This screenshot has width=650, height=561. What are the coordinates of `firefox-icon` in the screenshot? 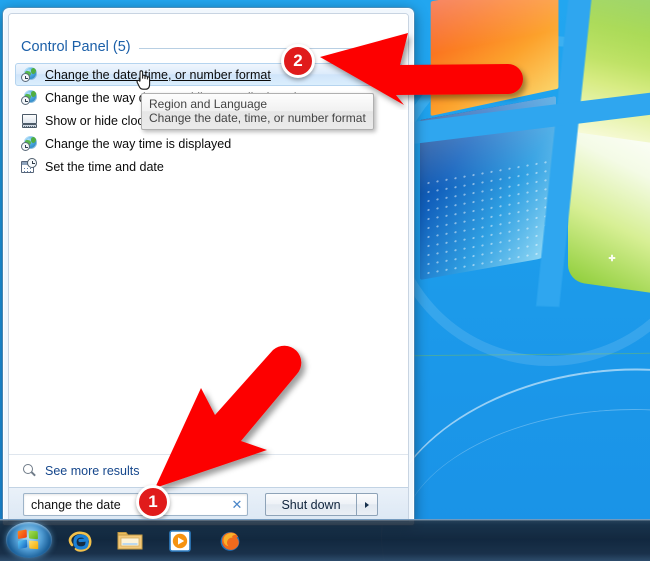 It's located at (230, 541).